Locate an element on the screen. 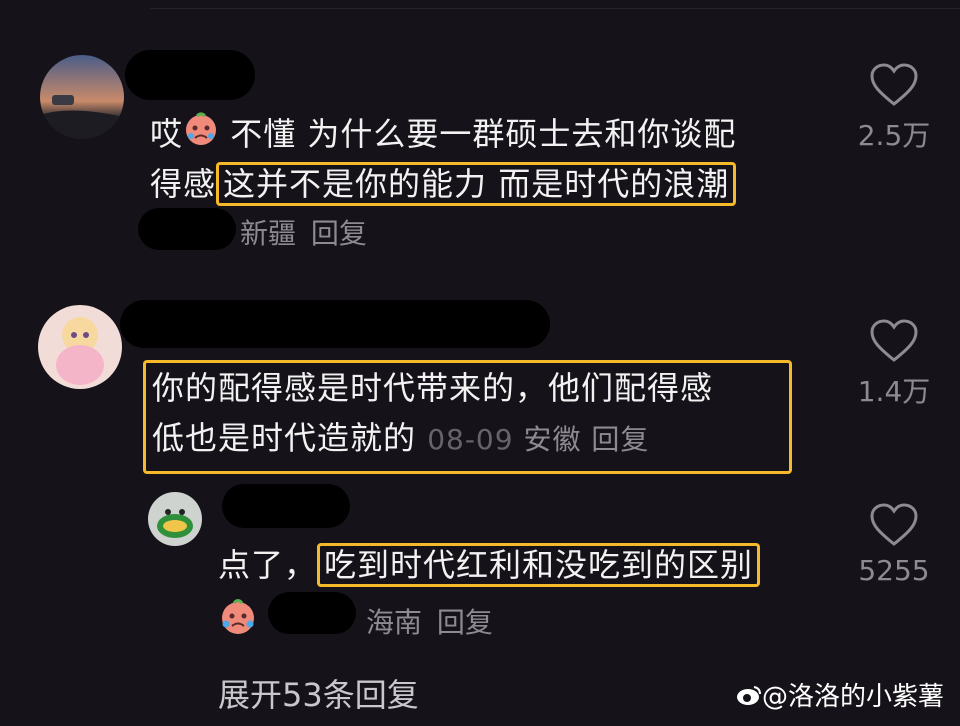 The image size is (960, 726). comment-meta: 新疆 回复 is located at coordinates (303, 232).